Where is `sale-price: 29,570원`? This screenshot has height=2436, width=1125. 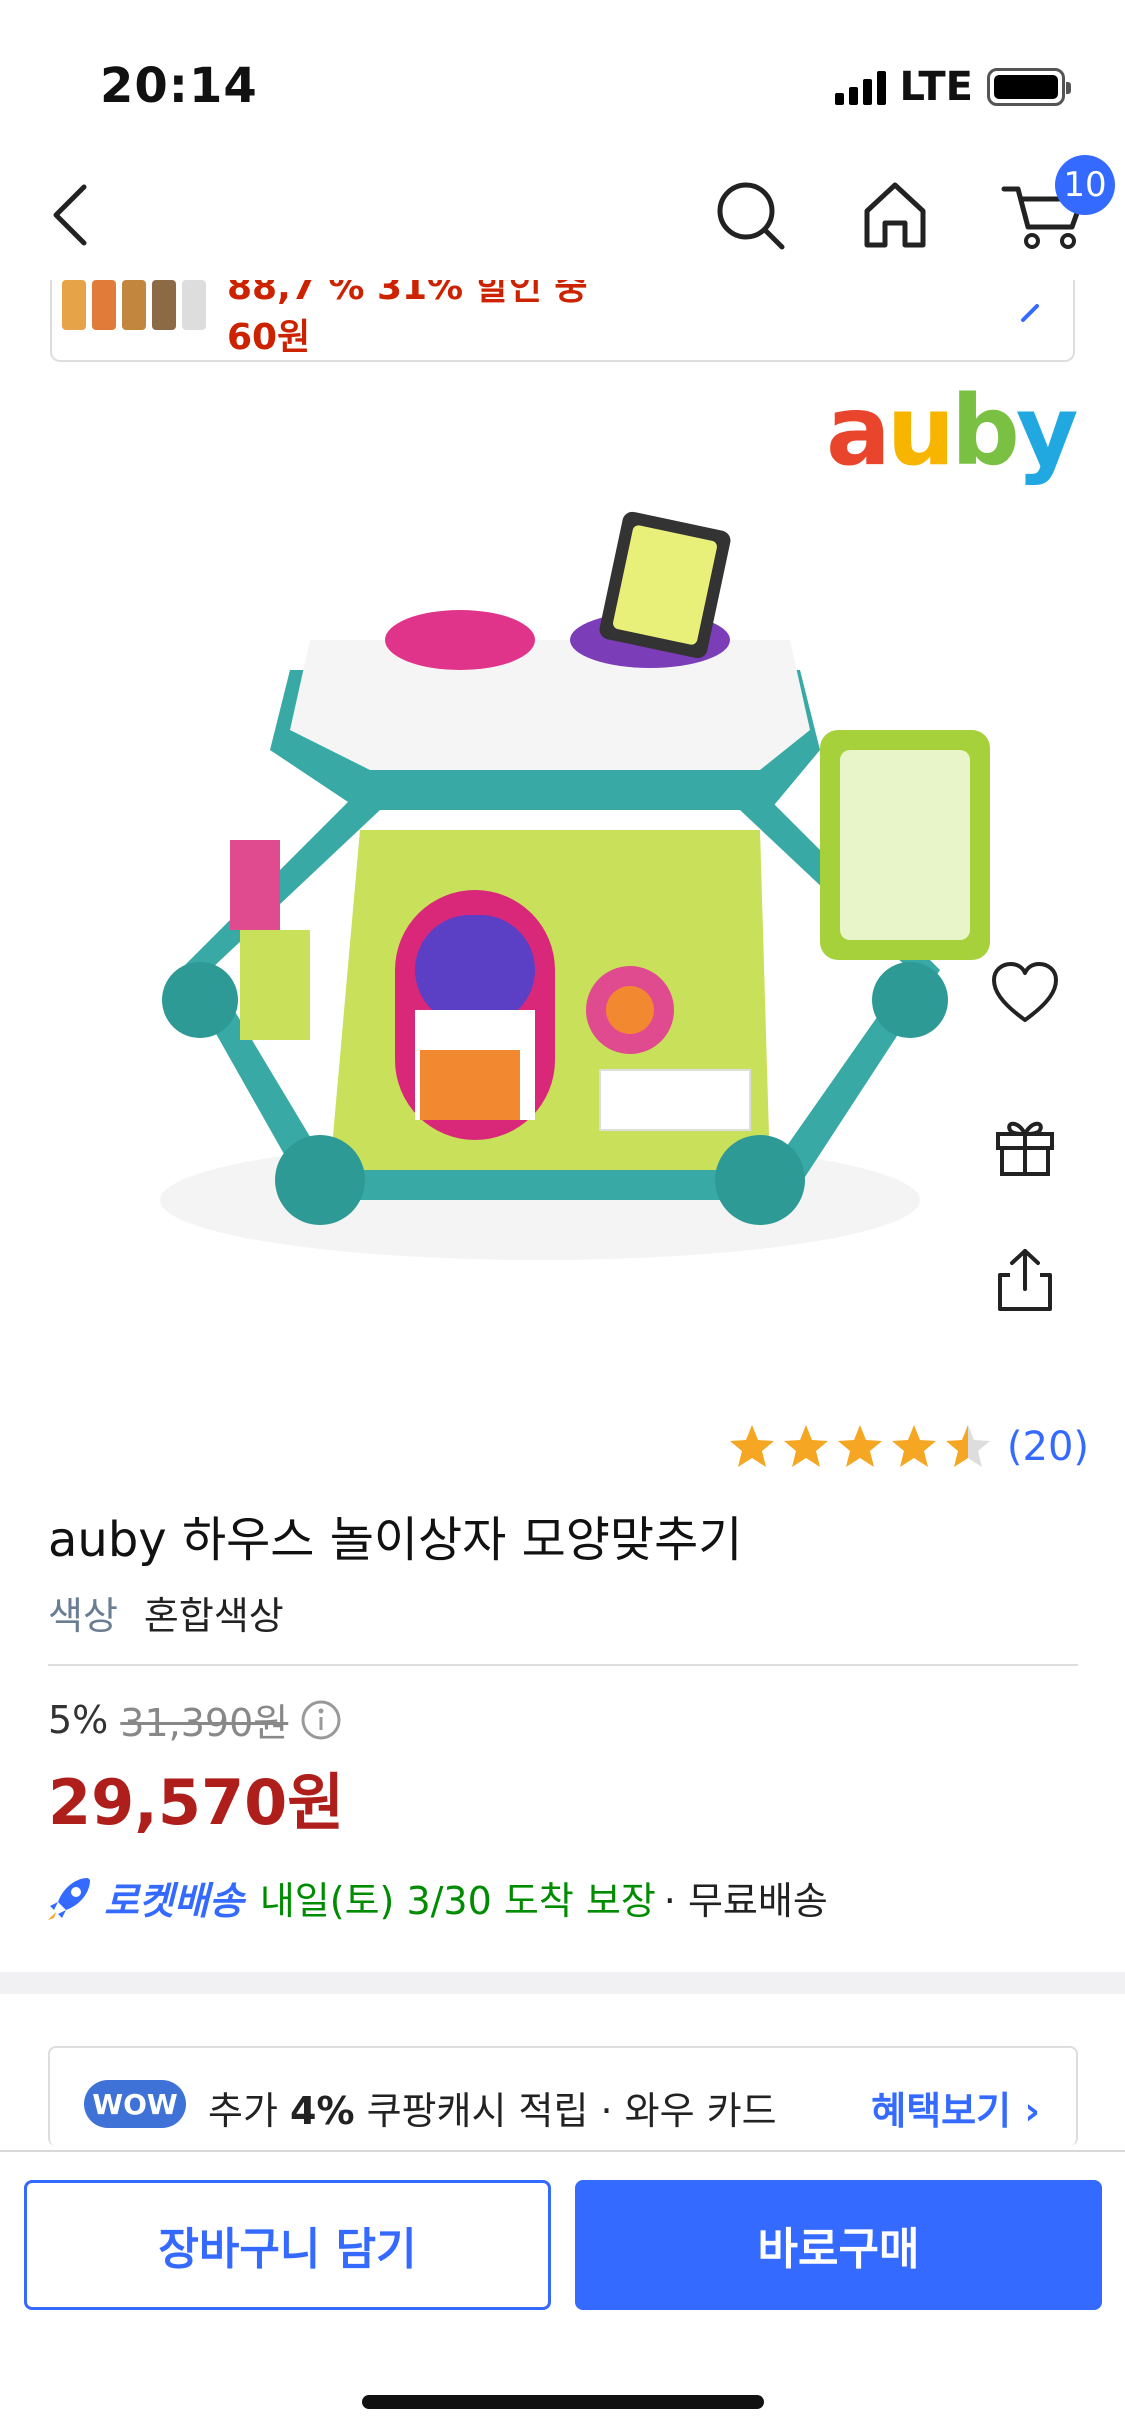
sale-price: 29,570원 is located at coordinates (196, 1802).